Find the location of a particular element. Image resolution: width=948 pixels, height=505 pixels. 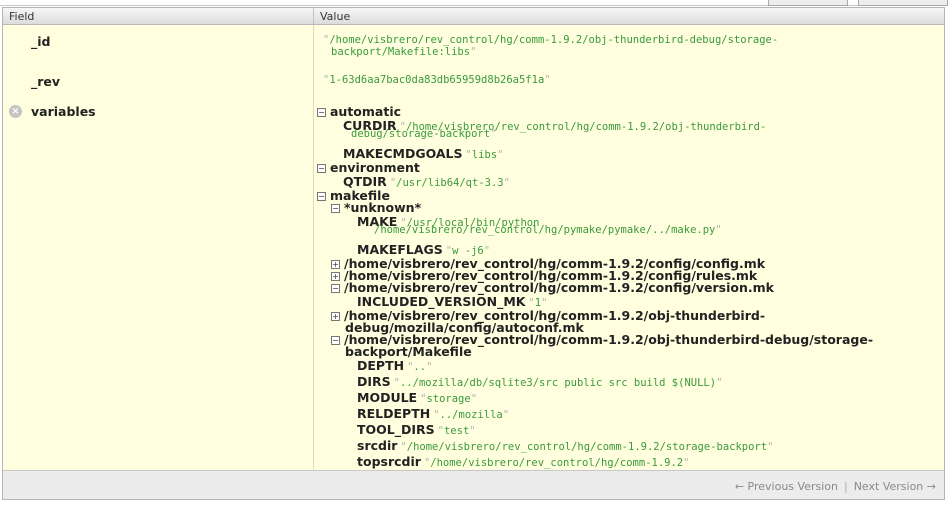

previous-version-link: ← Previous Version is located at coordinates (786, 486).